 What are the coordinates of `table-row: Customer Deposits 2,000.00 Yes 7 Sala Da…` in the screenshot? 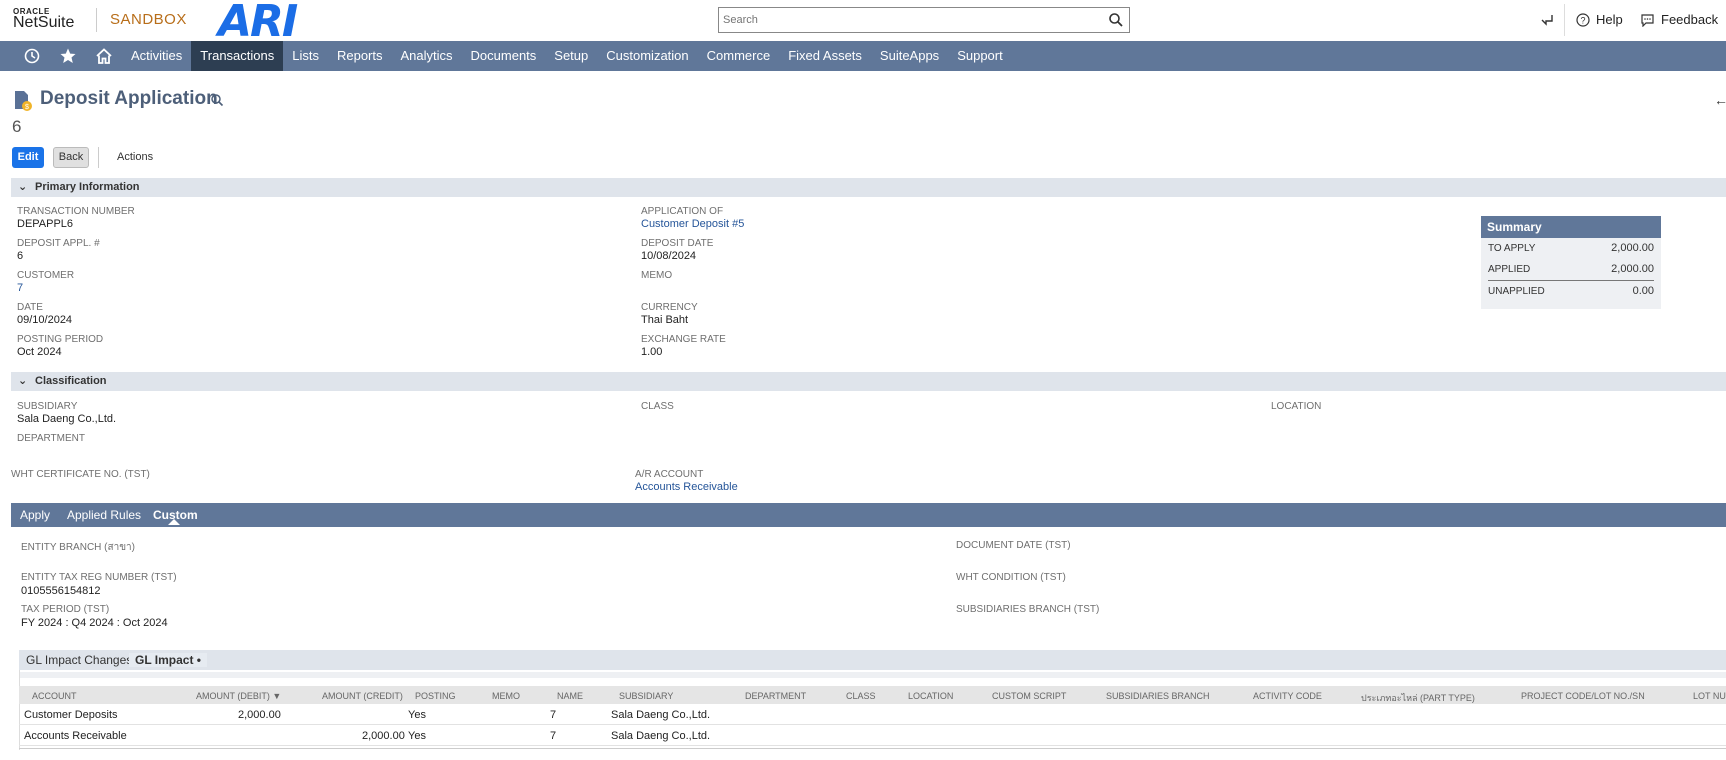 It's located at (872, 714).